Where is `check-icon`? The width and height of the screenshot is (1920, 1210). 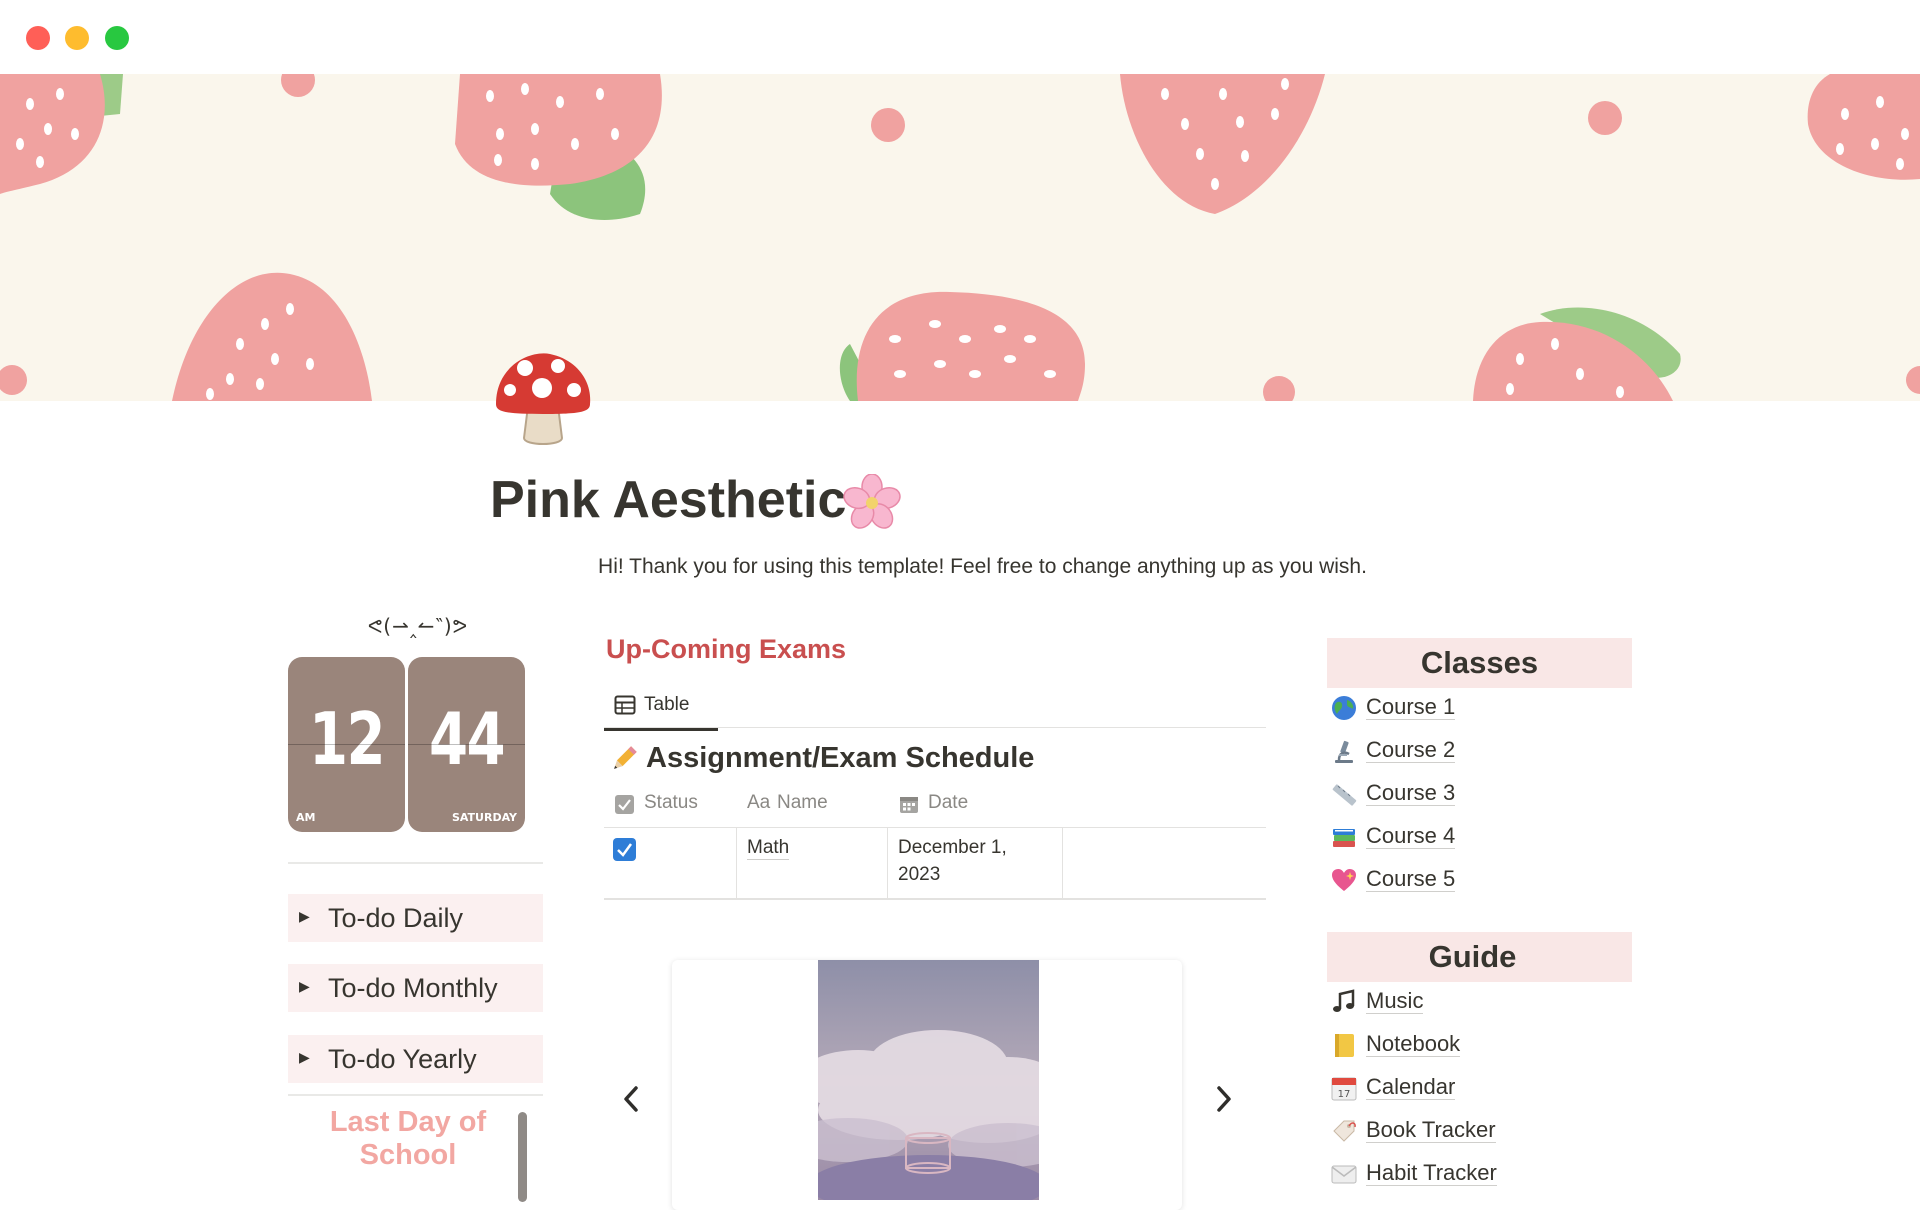 check-icon is located at coordinates (625, 850).